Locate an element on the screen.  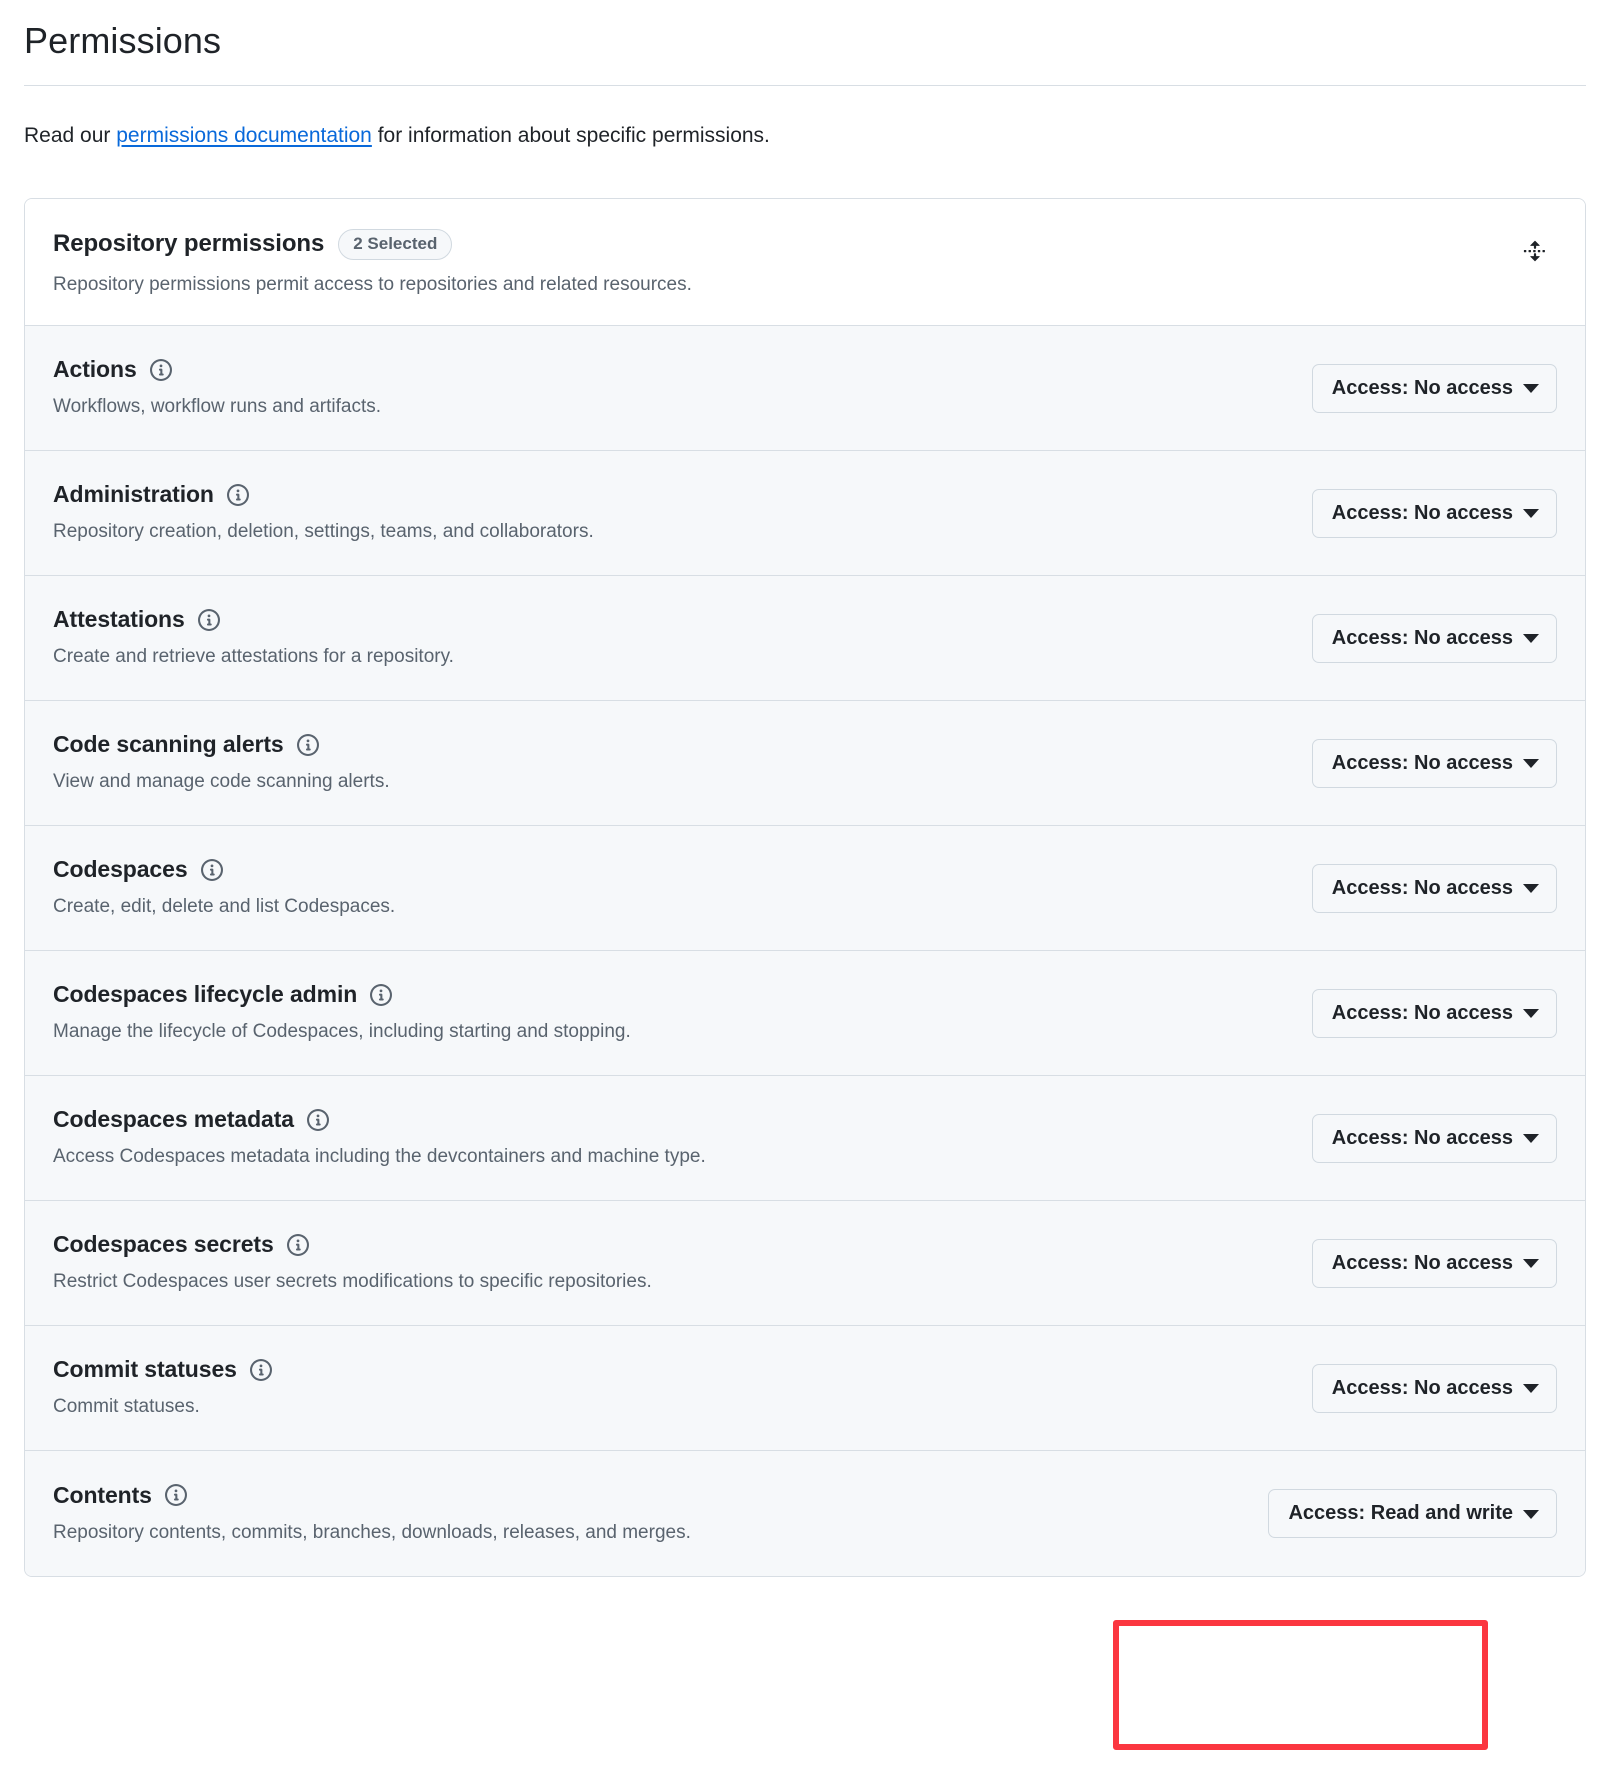
permission-description: View and manage code scanning alerts. is located at coordinates (221, 782).